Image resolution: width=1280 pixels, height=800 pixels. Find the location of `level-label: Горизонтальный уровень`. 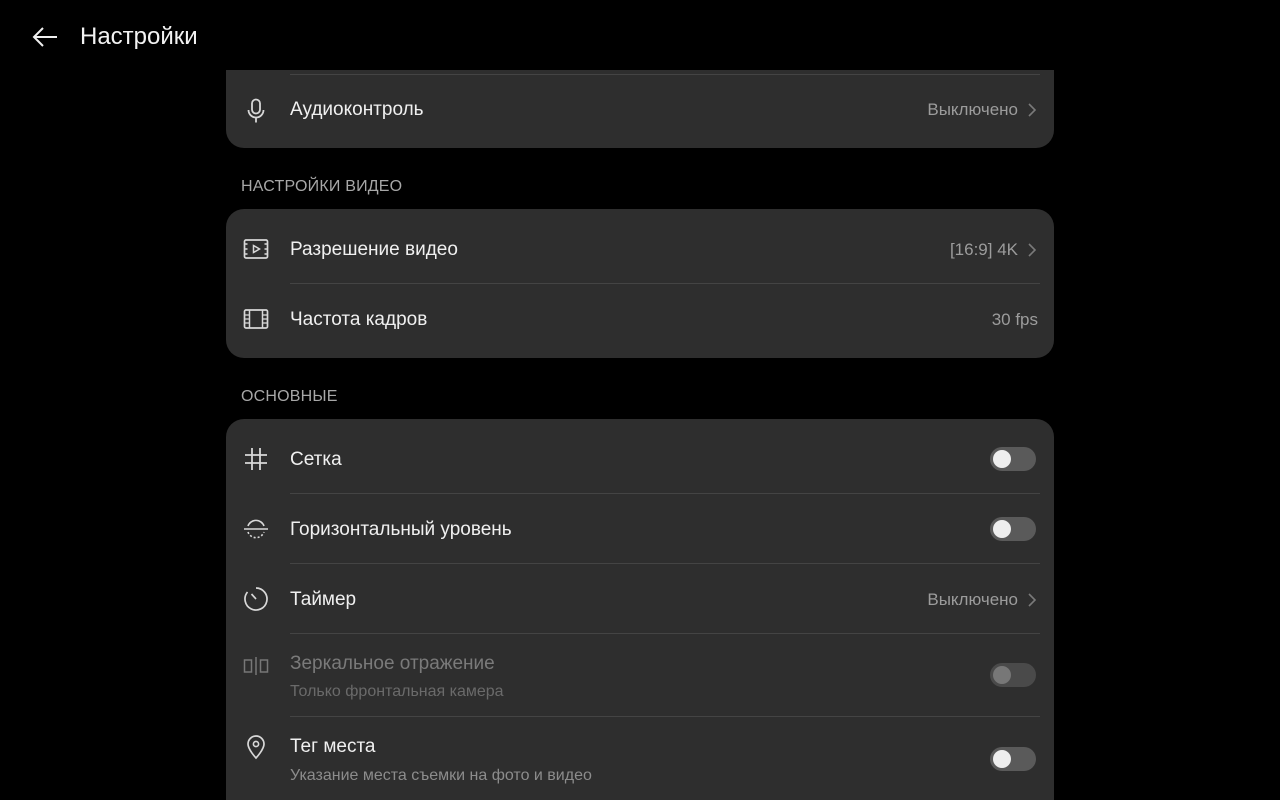

level-label: Горизонтальный уровень is located at coordinates (401, 529).